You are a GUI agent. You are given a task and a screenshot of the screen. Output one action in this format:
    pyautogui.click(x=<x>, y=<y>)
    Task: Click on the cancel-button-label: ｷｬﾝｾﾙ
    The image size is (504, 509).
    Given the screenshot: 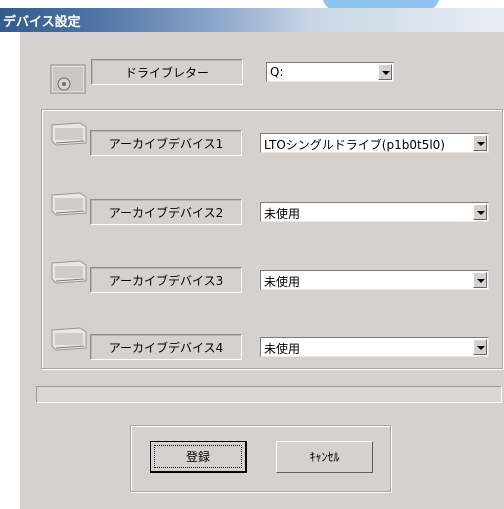 What is the action you would take?
    pyautogui.click(x=324, y=457)
    